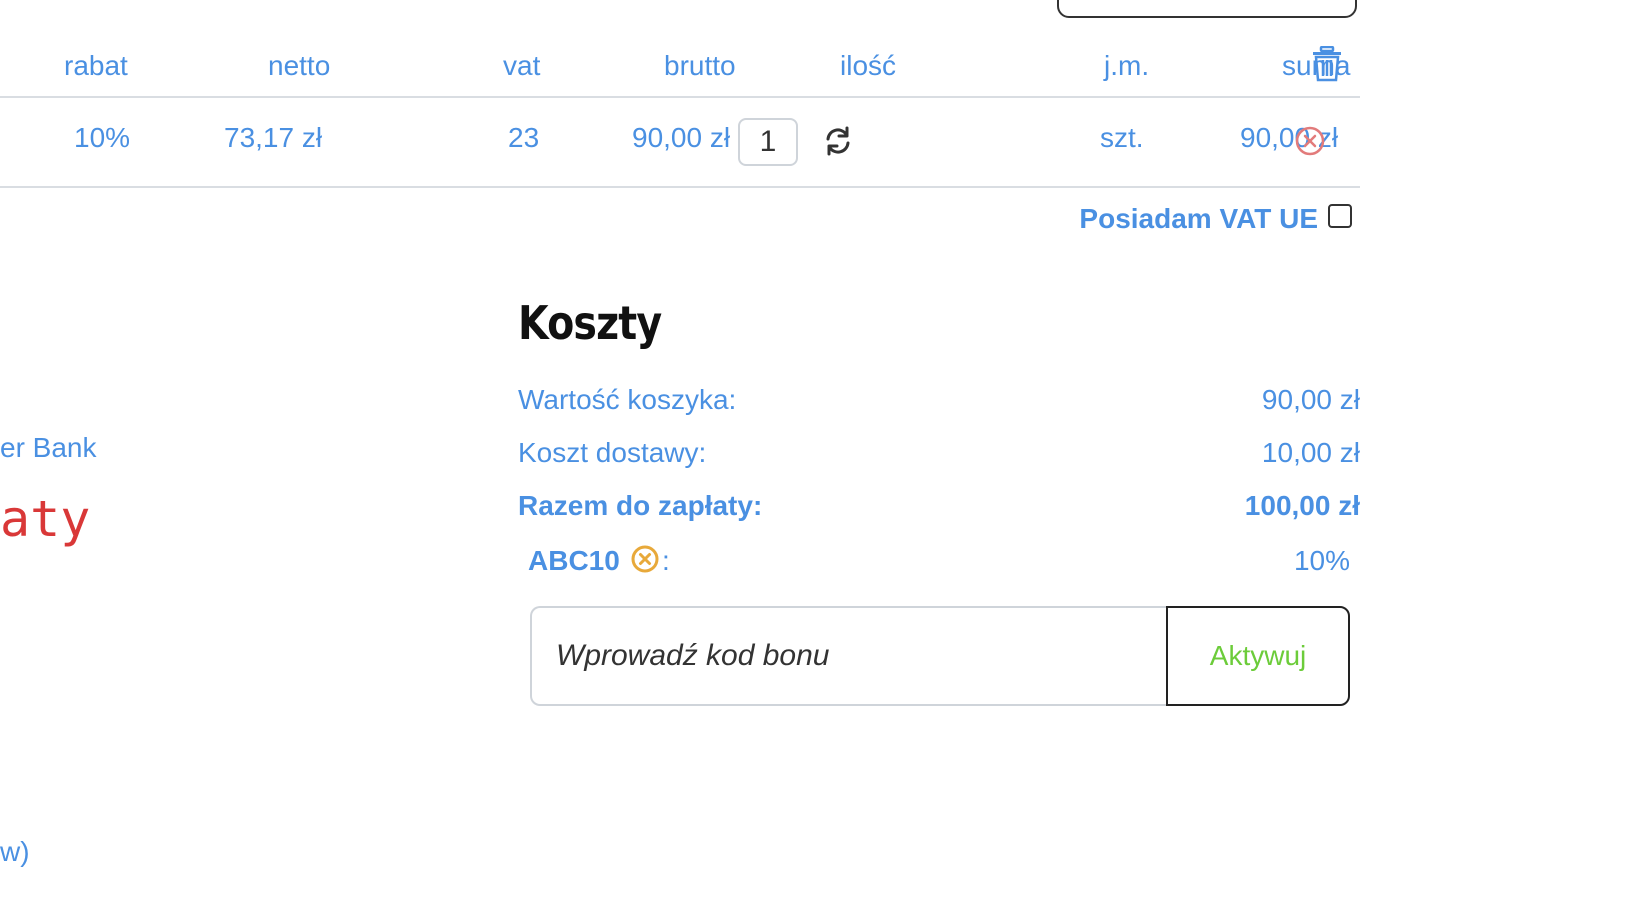  I want to click on coupon-colon: :, so click(666, 560).